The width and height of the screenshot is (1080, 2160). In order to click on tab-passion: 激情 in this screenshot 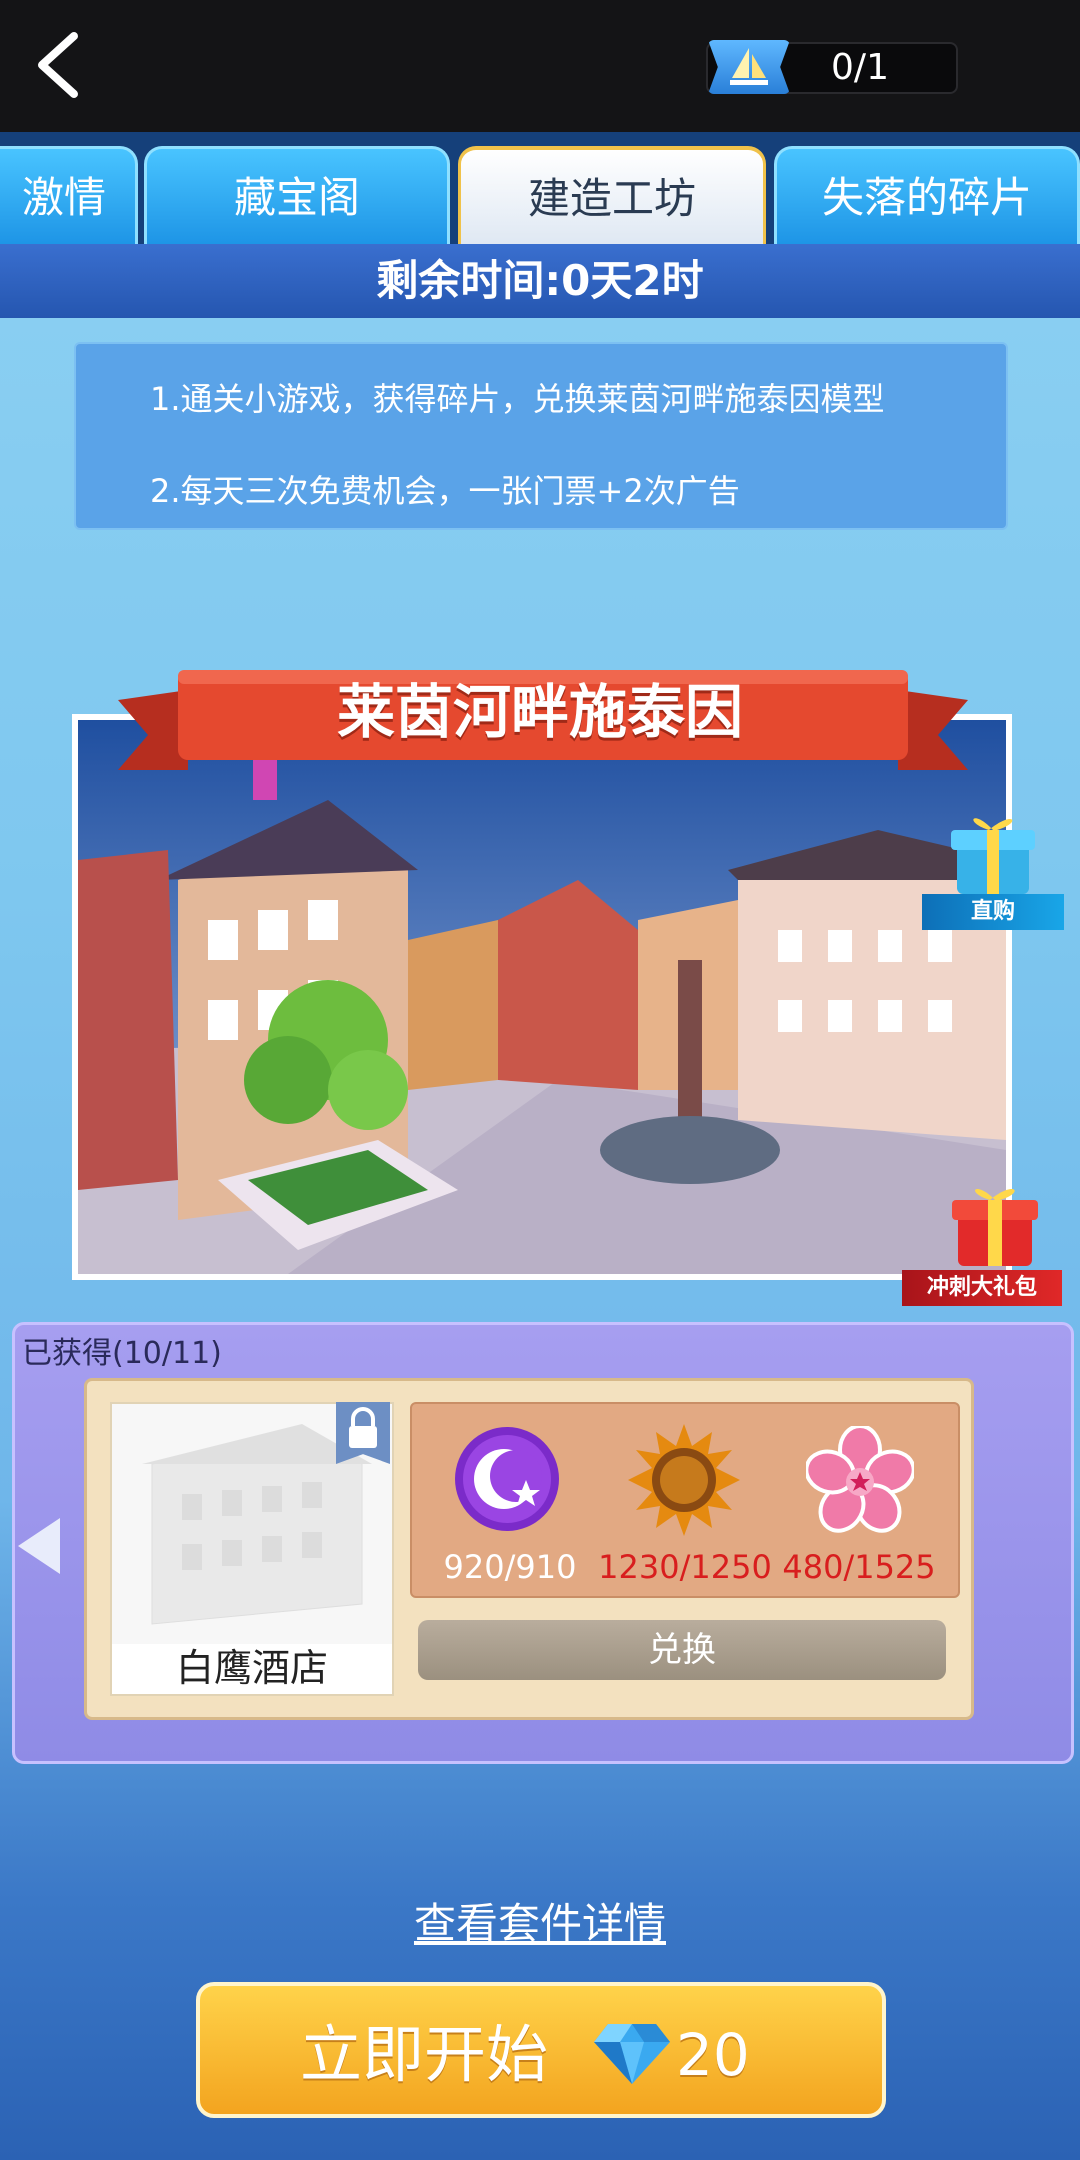, I will do `click(69, 195)`.